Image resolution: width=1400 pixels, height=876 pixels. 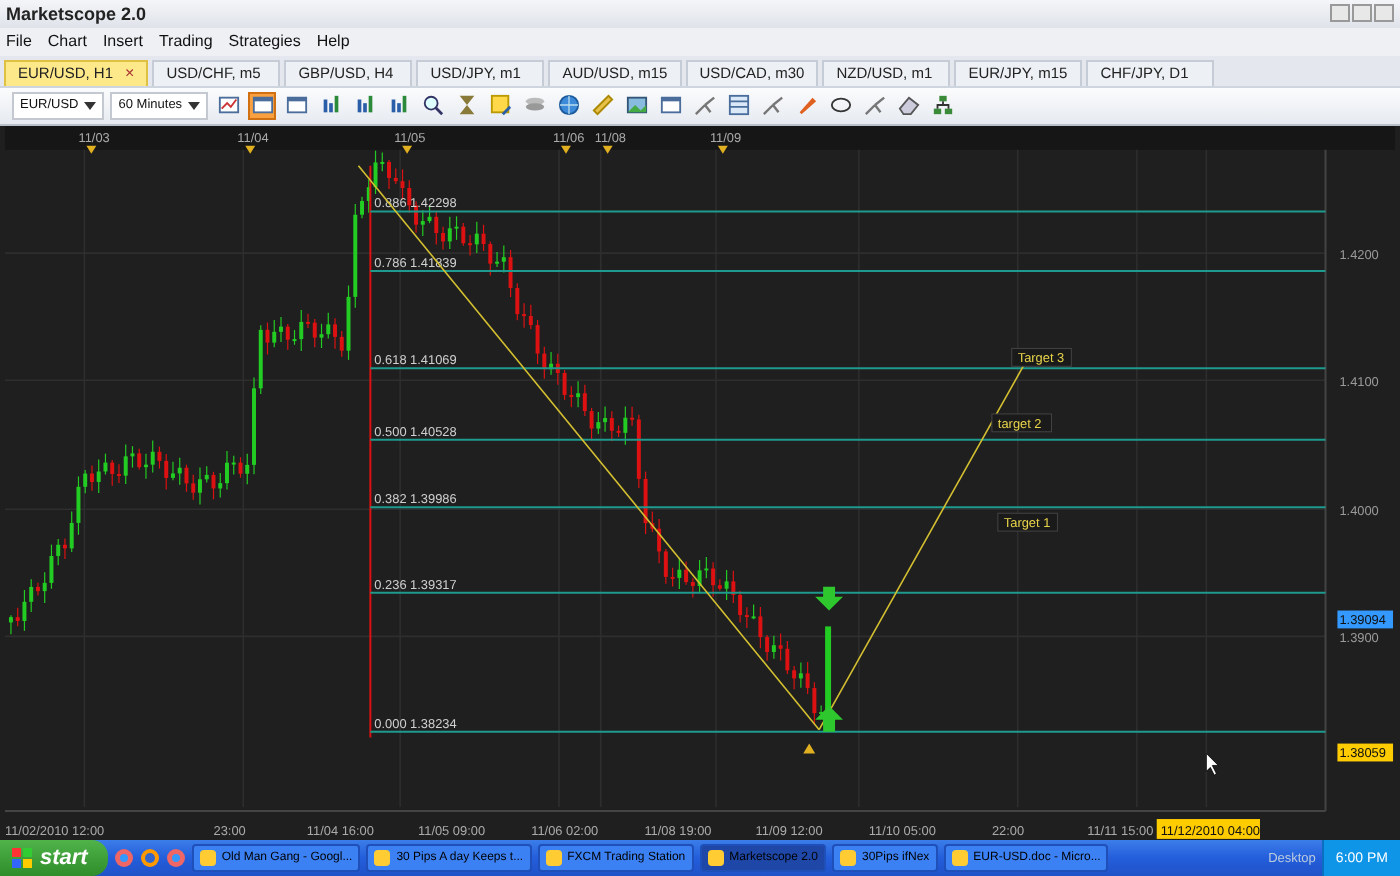 What do you see at coordinates (185, 41) in the screenshot?
I see `menu-item: Trading` at bounding box center [185, 41].